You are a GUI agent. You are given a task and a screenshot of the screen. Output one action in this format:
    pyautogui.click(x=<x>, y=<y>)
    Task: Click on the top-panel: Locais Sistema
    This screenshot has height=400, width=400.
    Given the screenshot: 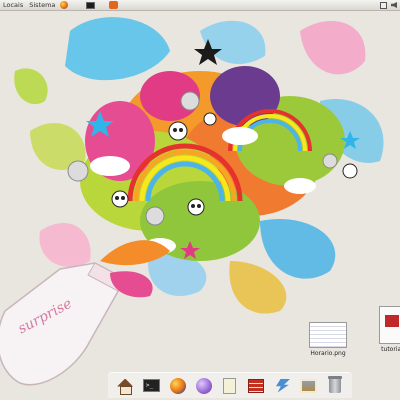 What is the action you would take?
    pyautogui.click(x=200, y=5)
    